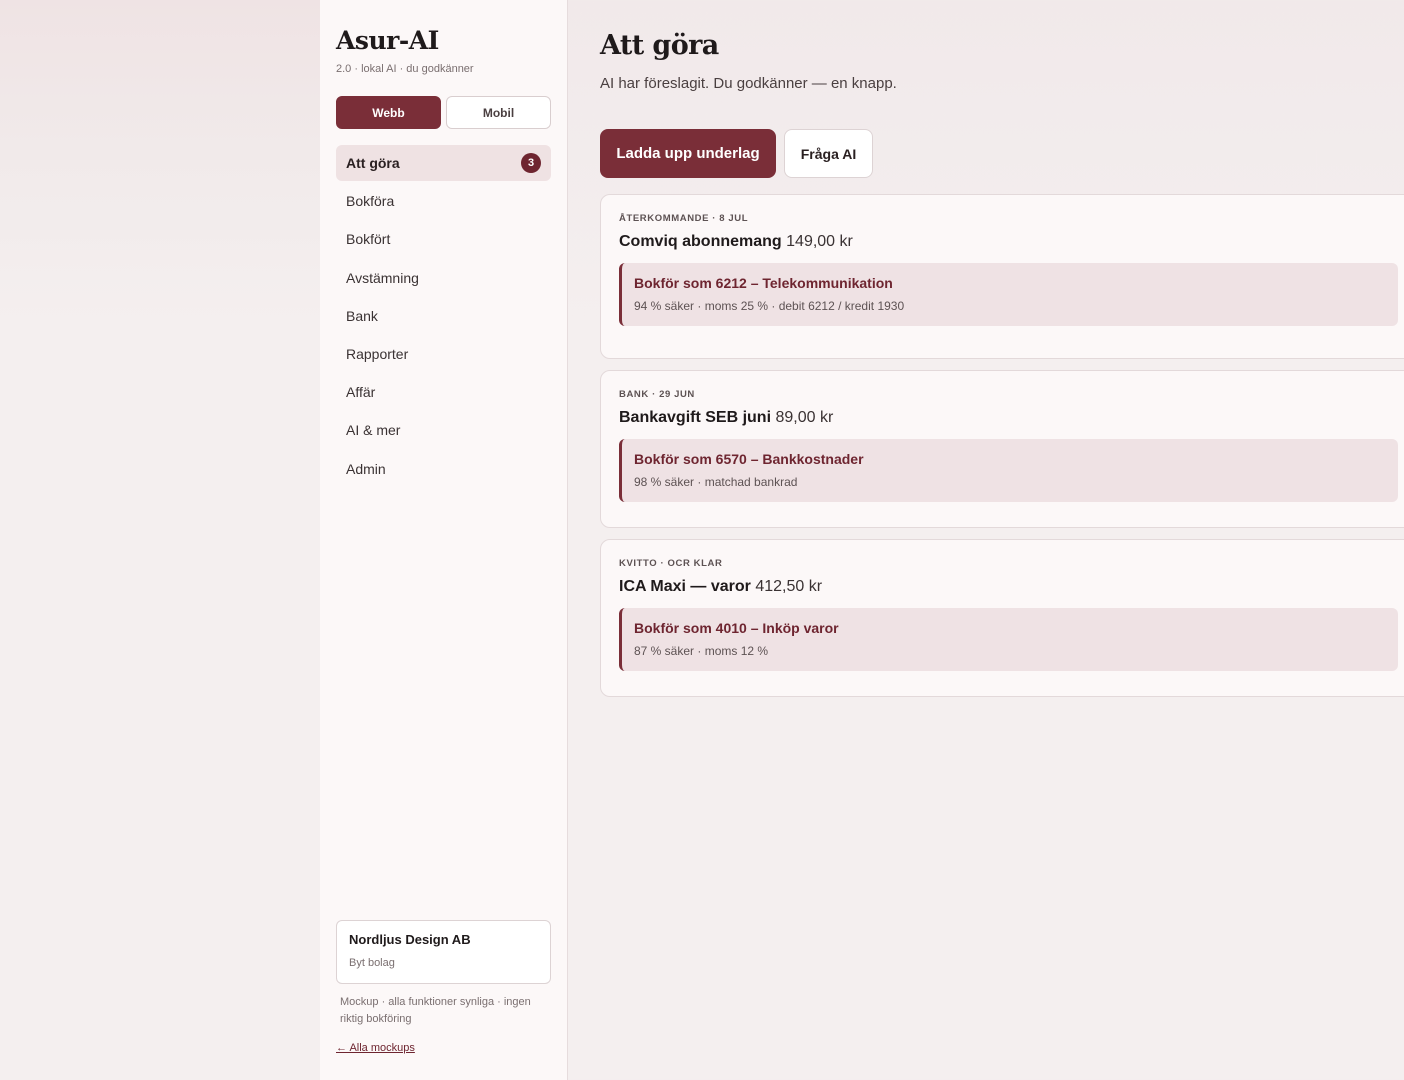  What do you see at coordinates (375, 1048) in the screenshot?
I see `all-mockups-link: ← Alla mockups` at bounding box center [375, 1048].